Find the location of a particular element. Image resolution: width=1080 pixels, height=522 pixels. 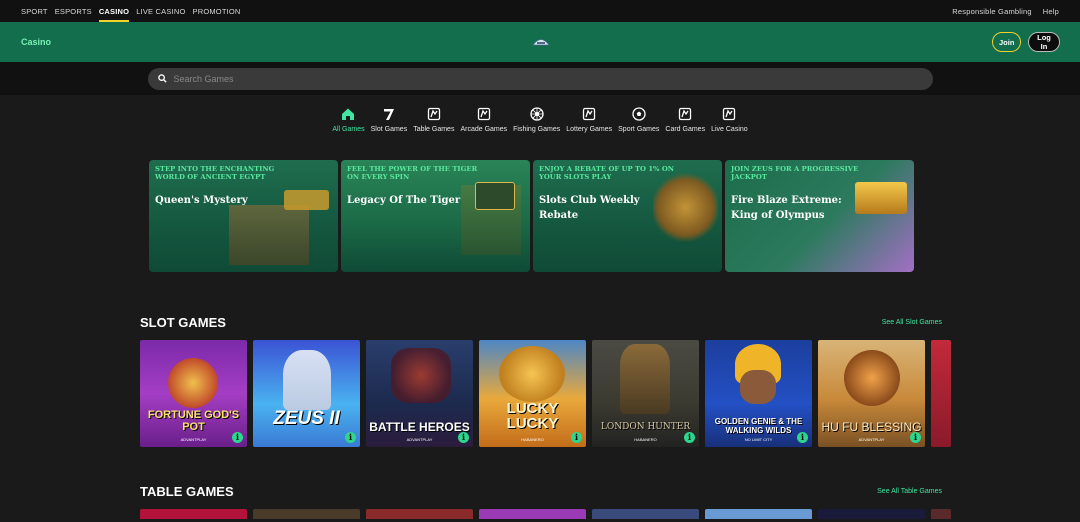

category-label: Slot Games is located at coordinates (389, 129).